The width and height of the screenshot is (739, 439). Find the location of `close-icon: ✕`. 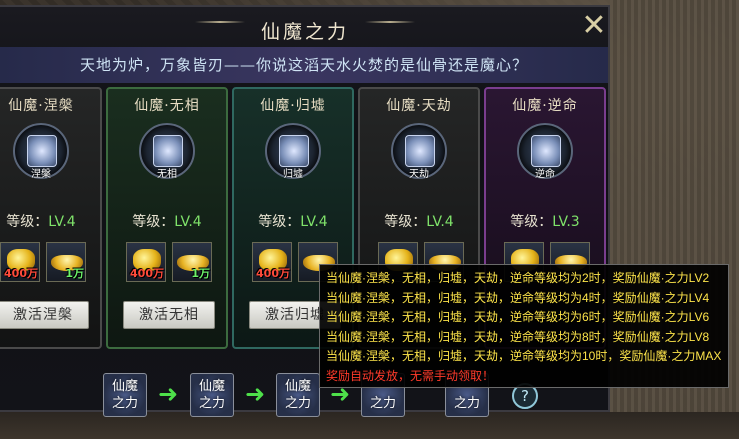

close-icon: ✕ is located at coordinates (594, 27).